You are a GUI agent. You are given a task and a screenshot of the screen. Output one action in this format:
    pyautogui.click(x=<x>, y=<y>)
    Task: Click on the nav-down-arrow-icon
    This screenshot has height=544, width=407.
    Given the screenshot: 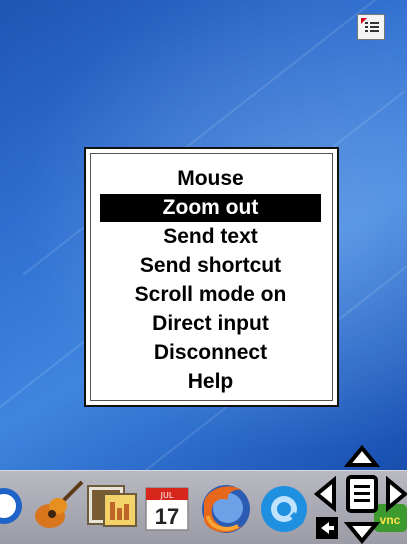 What is the action you would take?
    pyautogui.click(x=362, y=533)
    